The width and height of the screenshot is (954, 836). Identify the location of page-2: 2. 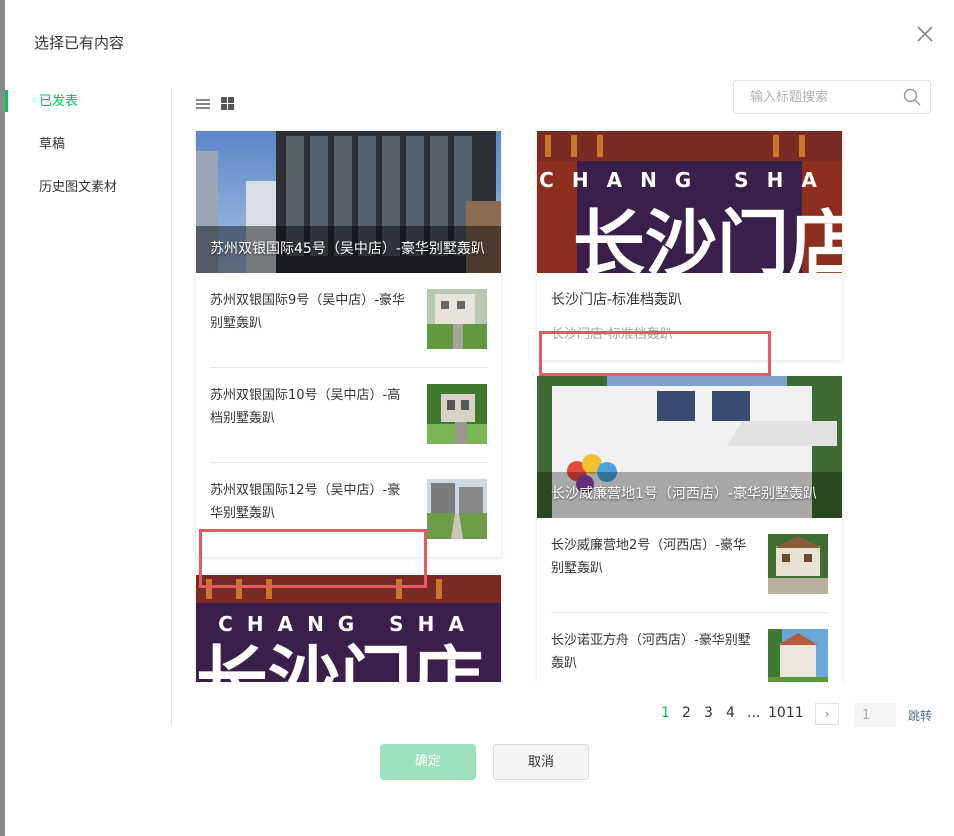
(686, 713).